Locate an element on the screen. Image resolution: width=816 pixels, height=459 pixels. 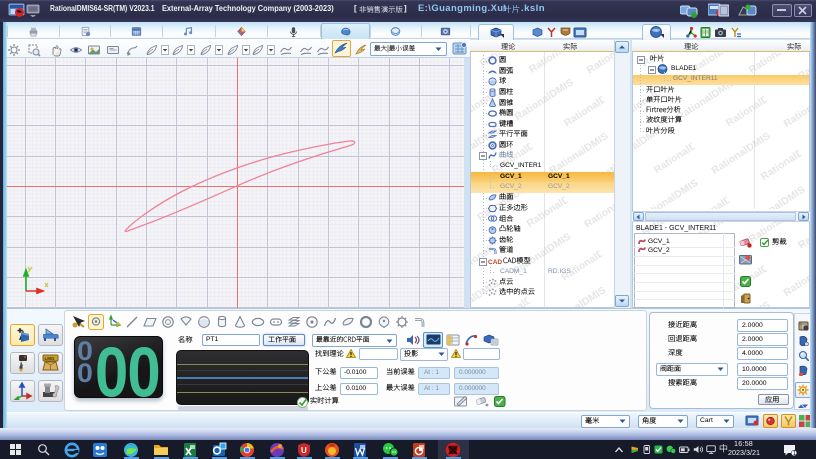
svg-text: U is located at coordinates (304, 450).